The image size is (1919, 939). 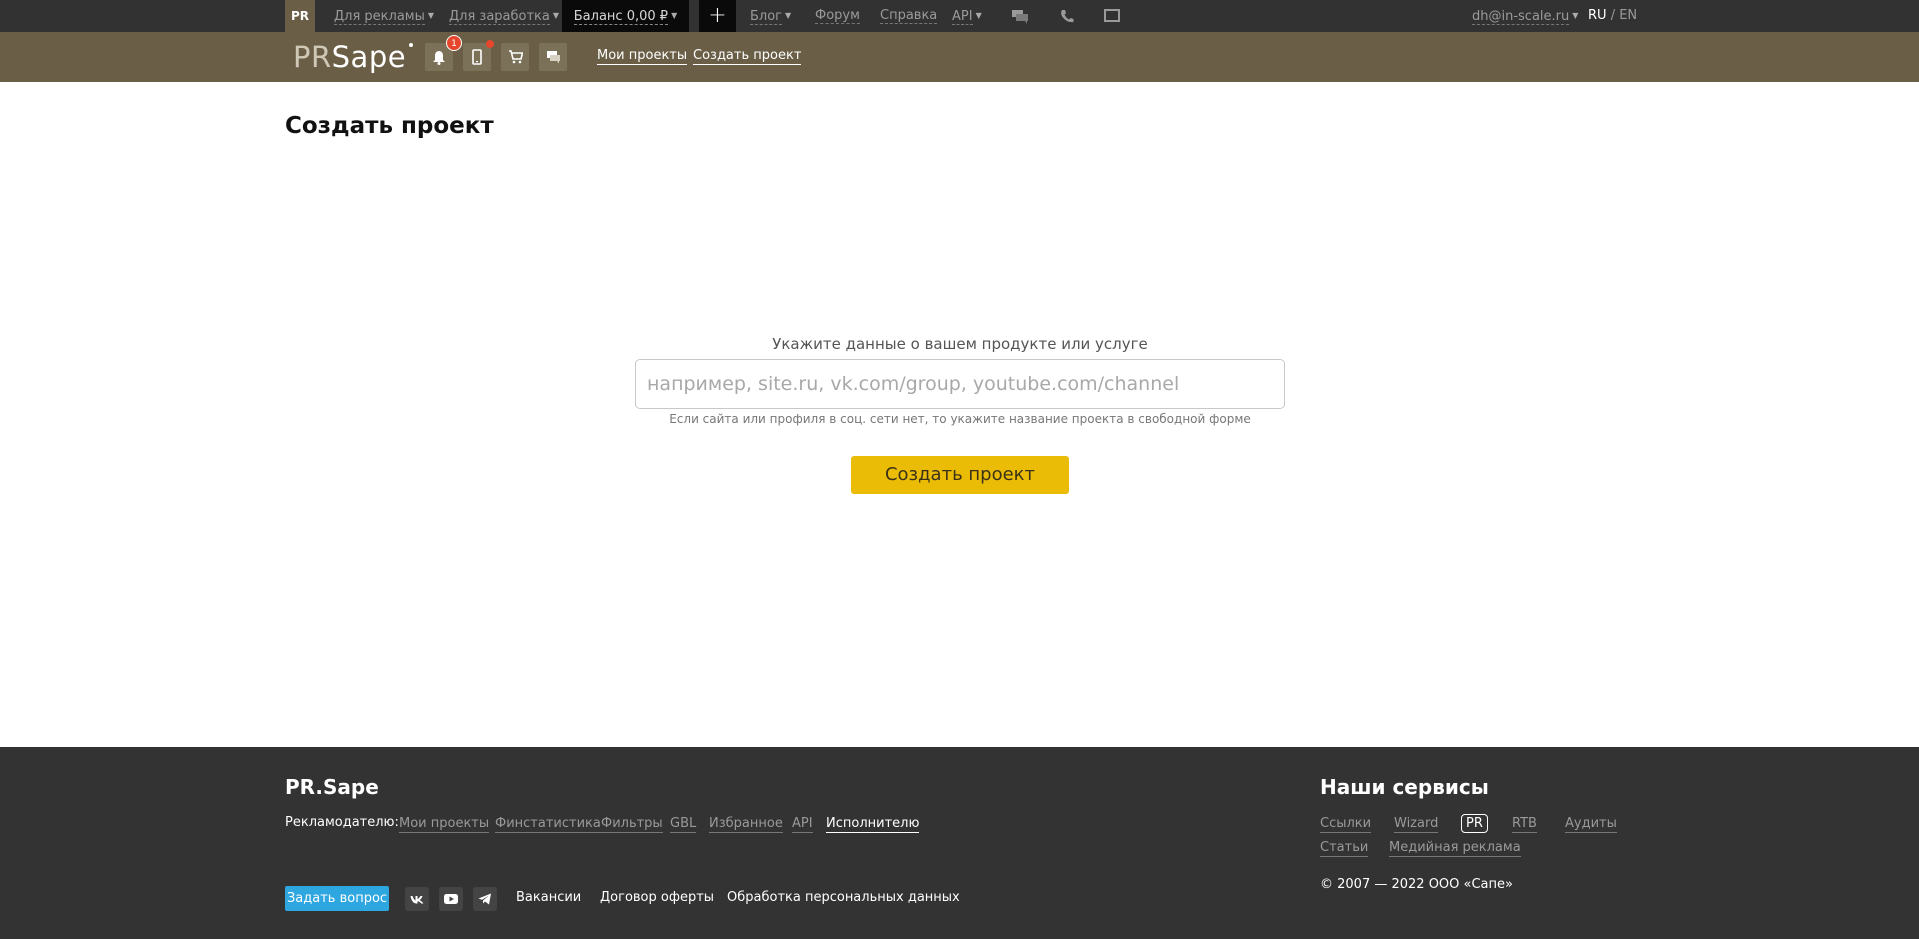 What do you see at coordinates (1628, 15) in the screenshot?
I see `lang-en: EN` at bounding box center [1628, 15].